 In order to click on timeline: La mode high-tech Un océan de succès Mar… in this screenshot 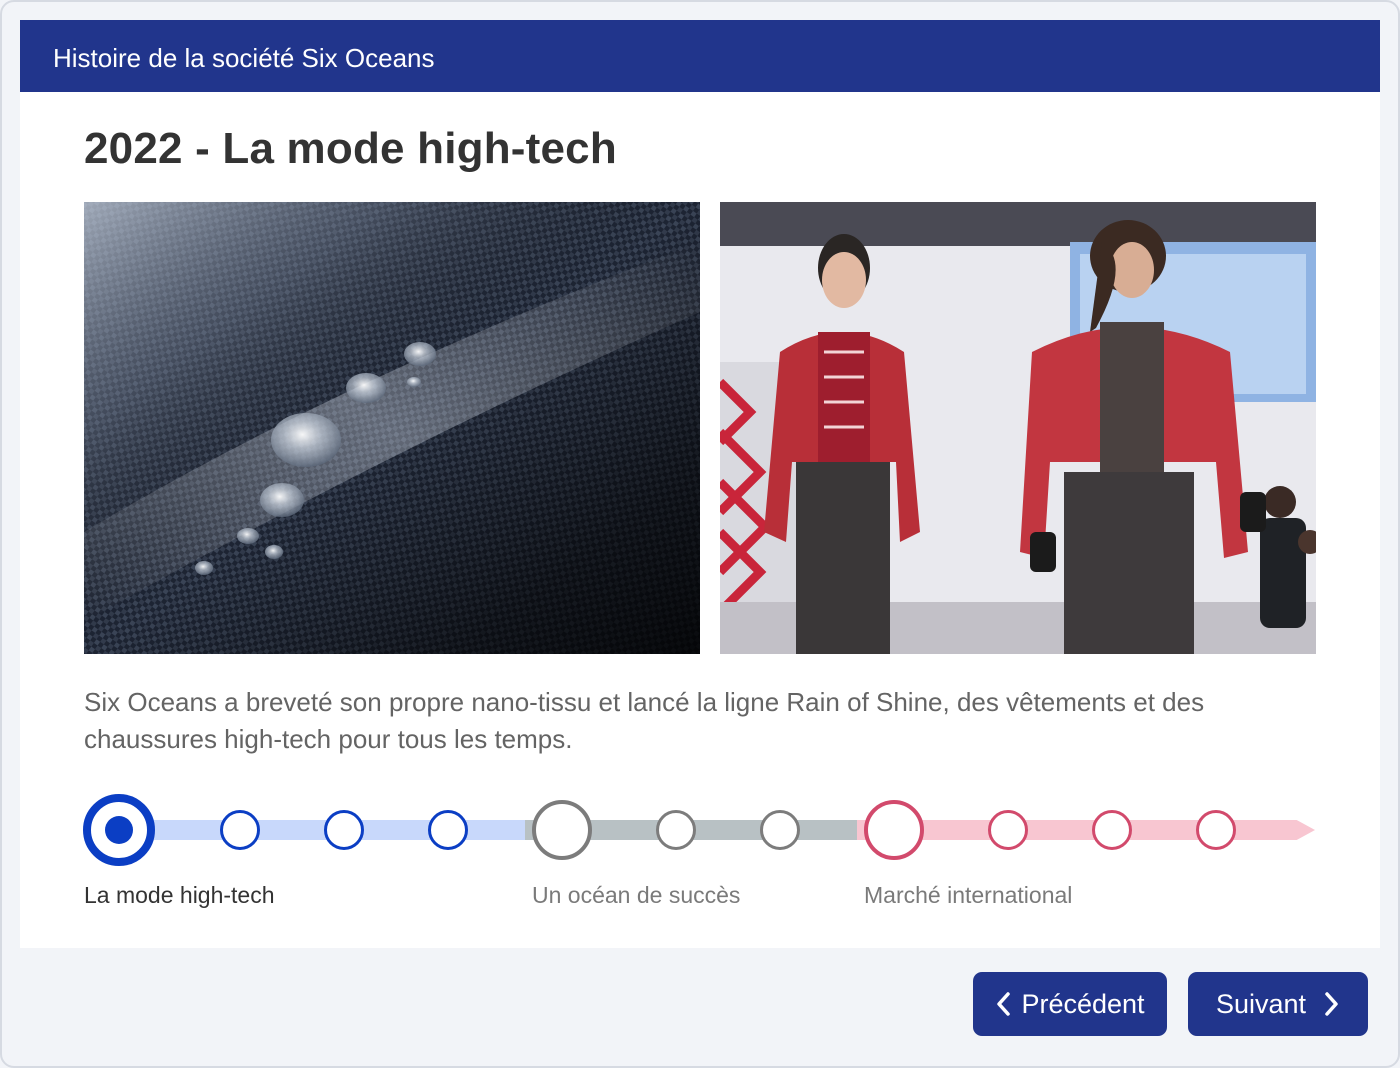, I will do `click(700, 857)`.